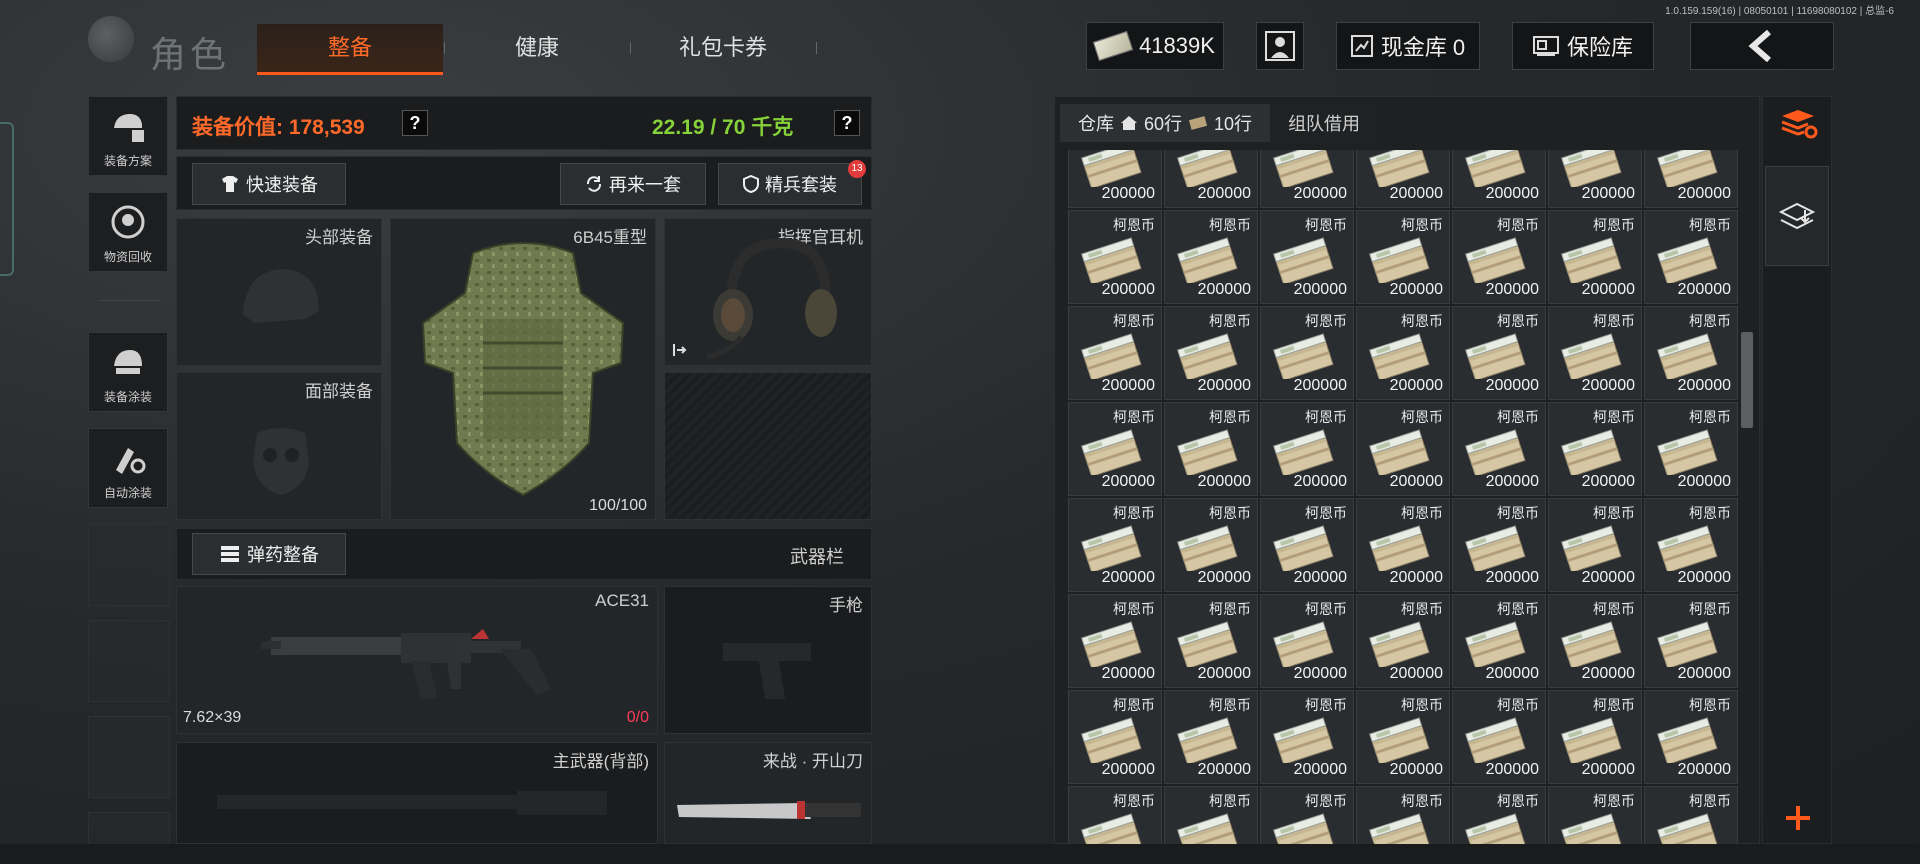 The width and height of the screenshot is (1920, 864). I want to click on back-button, so click(1762, 46).